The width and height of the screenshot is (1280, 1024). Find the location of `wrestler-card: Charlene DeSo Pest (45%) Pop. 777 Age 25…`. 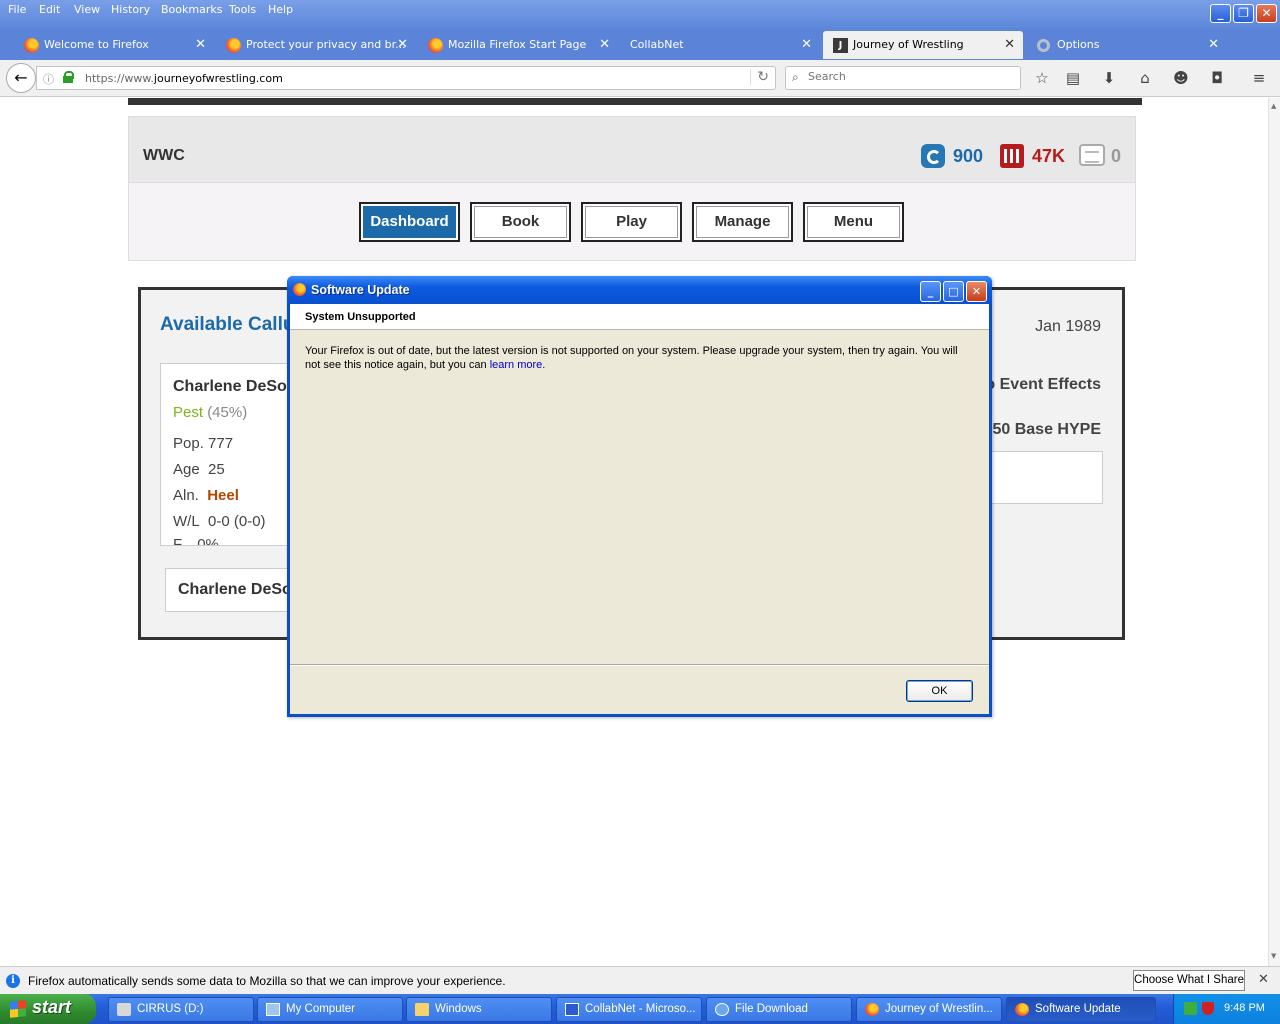

wrestler-card: Charlene DeSo Pest (45%) Pop. 777 Age 25… is located at coordinates (230, 454).